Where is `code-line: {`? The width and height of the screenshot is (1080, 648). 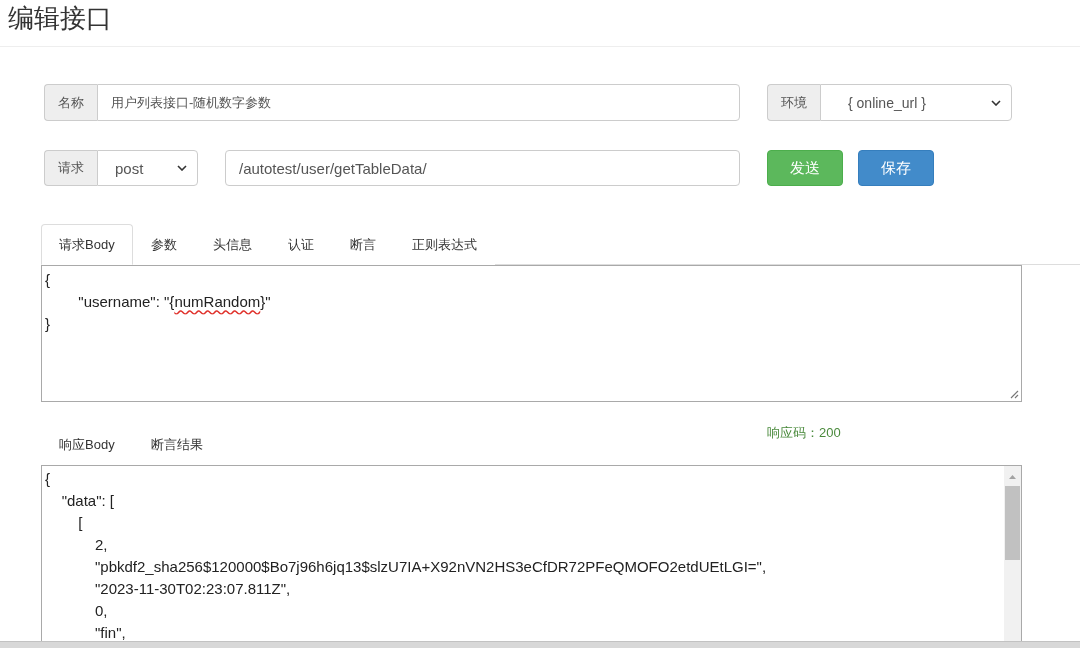
code-line: { is located at coordinates (48, 479).